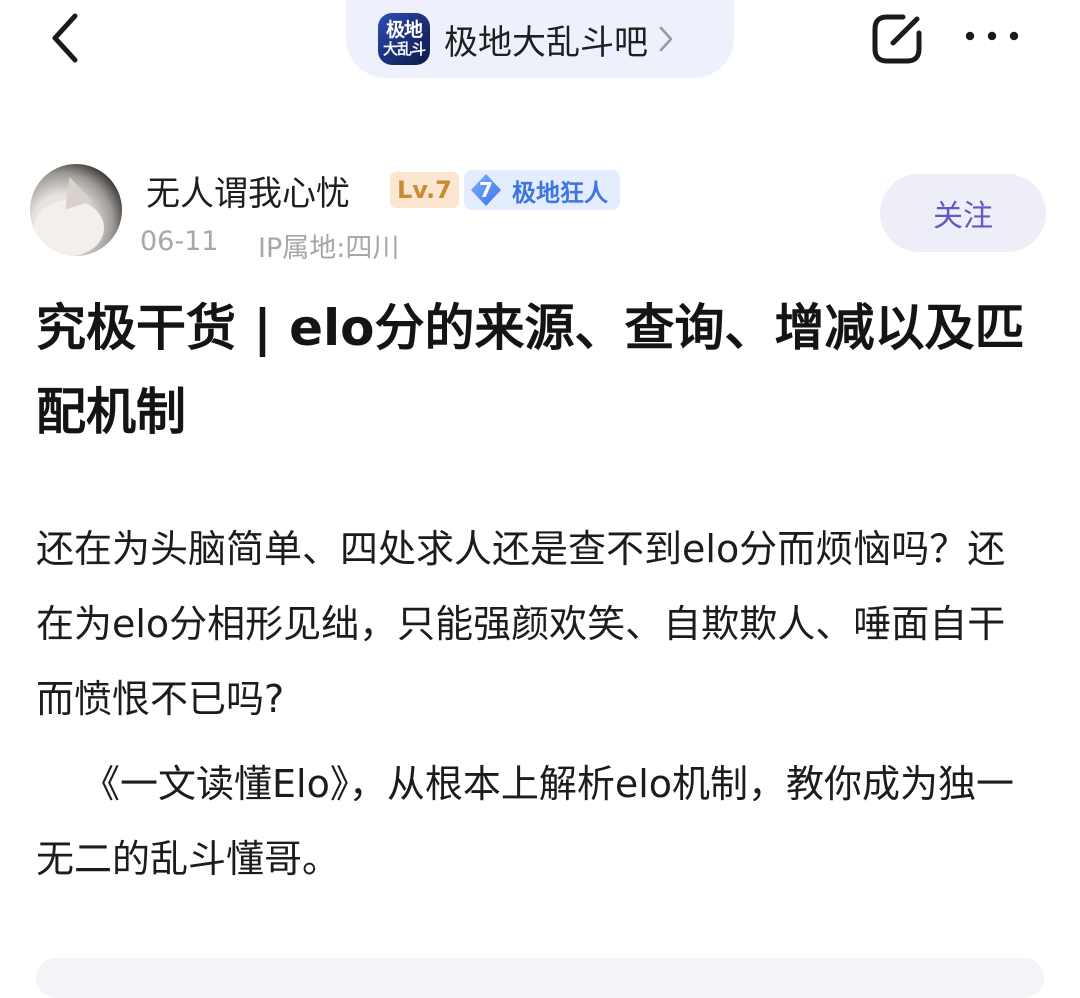 This screenshot has height=998, width=1080. Describe the element at coordinates (404, 49) in the screenshot. I see `forum-logo-line2: 大乱斗` at that location.